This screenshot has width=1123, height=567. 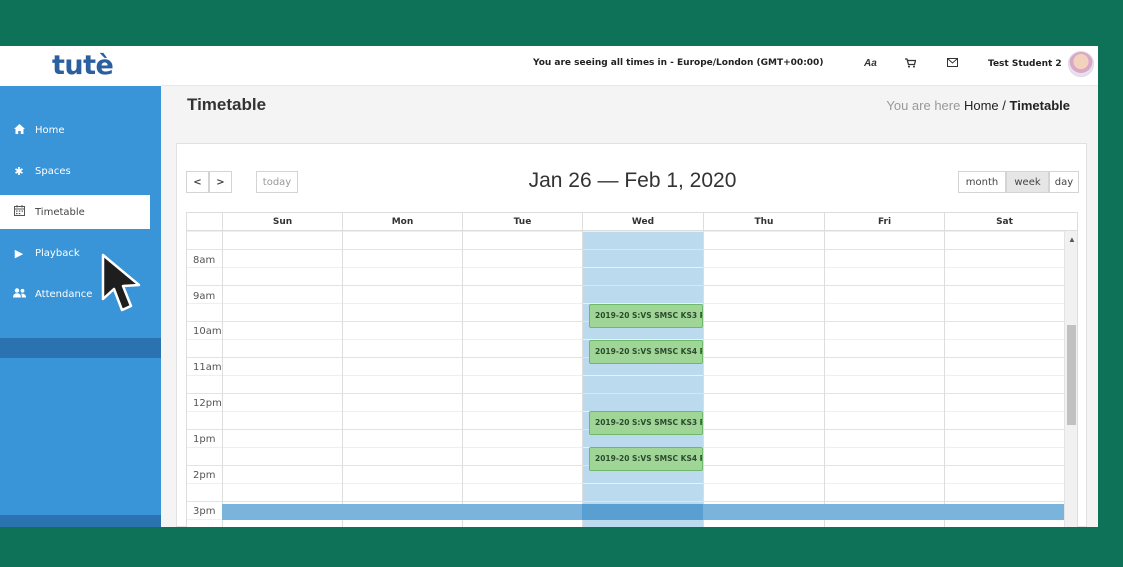 What do you see at coordinates (121, 282) in the screenshot?
I see `mouse-pointer-icon` at bounding box center [121, 282].